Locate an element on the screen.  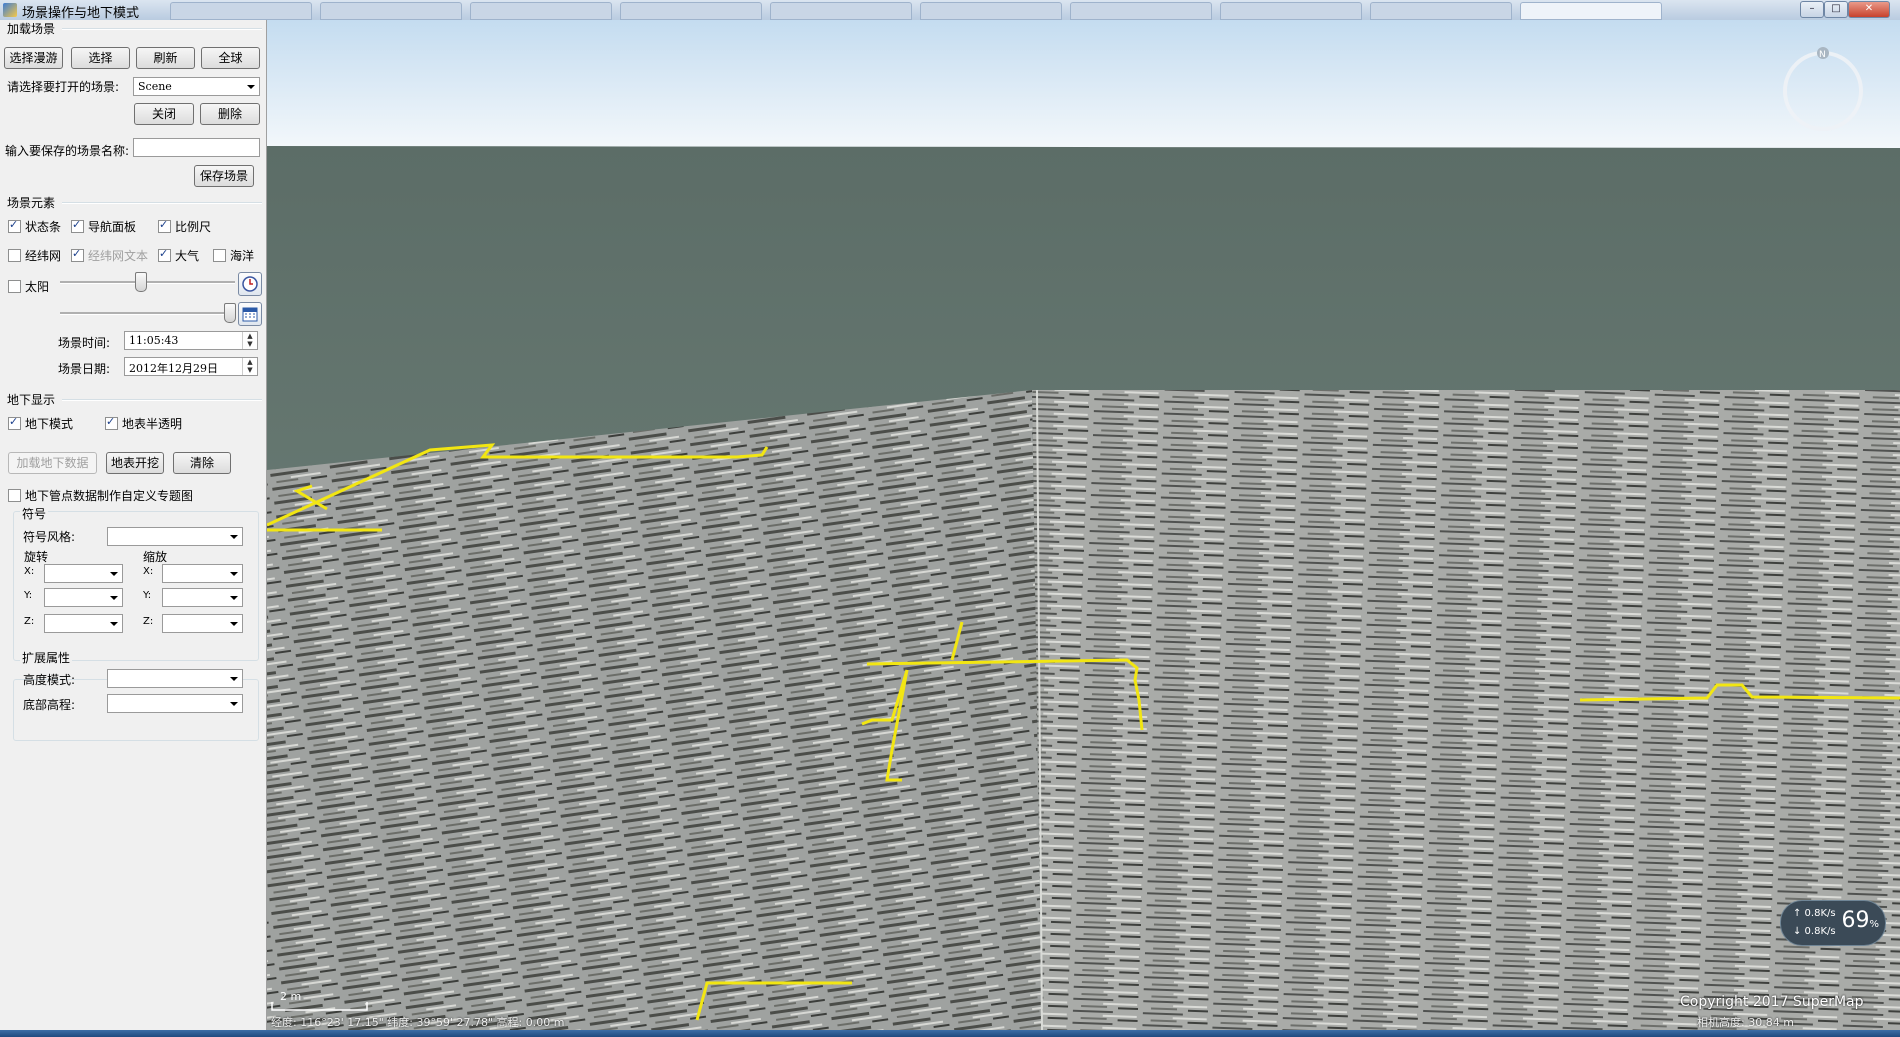
sky is located at coordinates (1083, 85).